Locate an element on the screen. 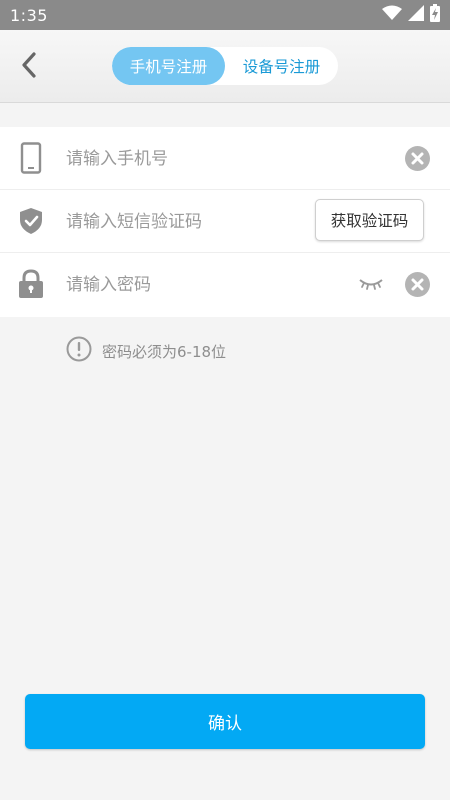 Image resolution: width=450 pixels, height=800 pixels. registration-tabs: 手机号注册 设备号注册 is located at coordinates (225, 66).